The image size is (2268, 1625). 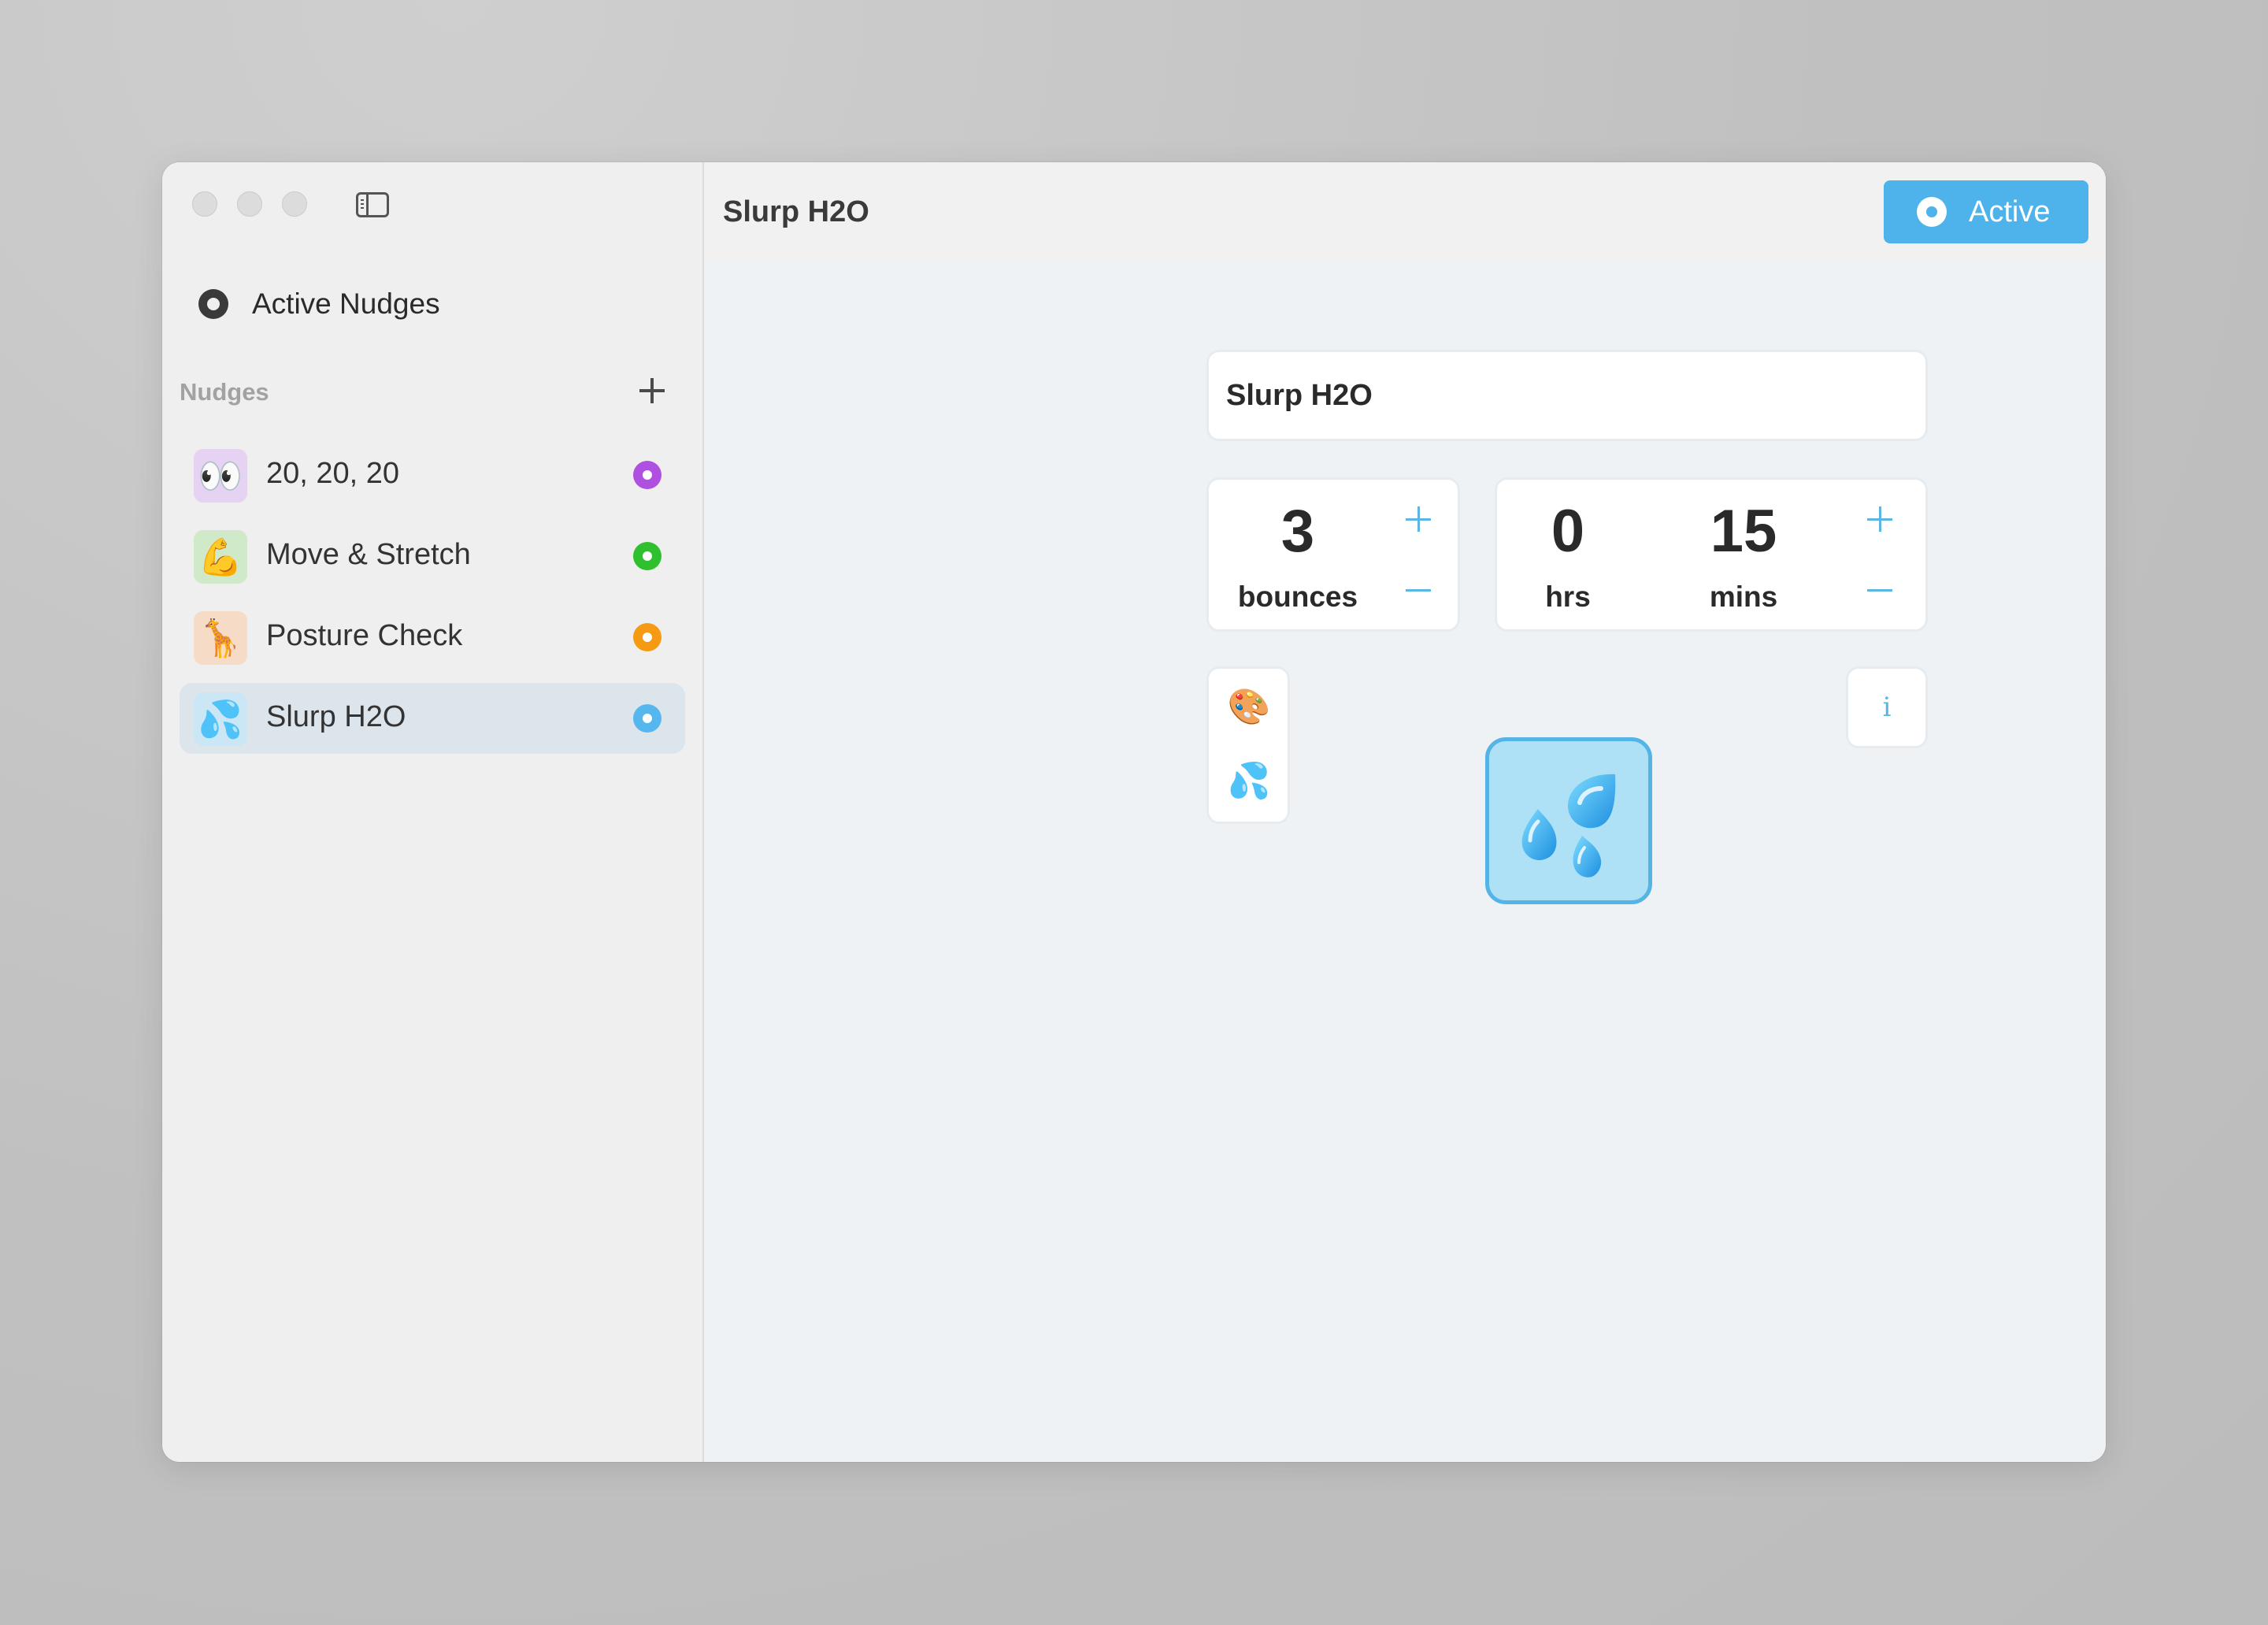 I want to click on info-button: i, so click(x=1887, y=707).